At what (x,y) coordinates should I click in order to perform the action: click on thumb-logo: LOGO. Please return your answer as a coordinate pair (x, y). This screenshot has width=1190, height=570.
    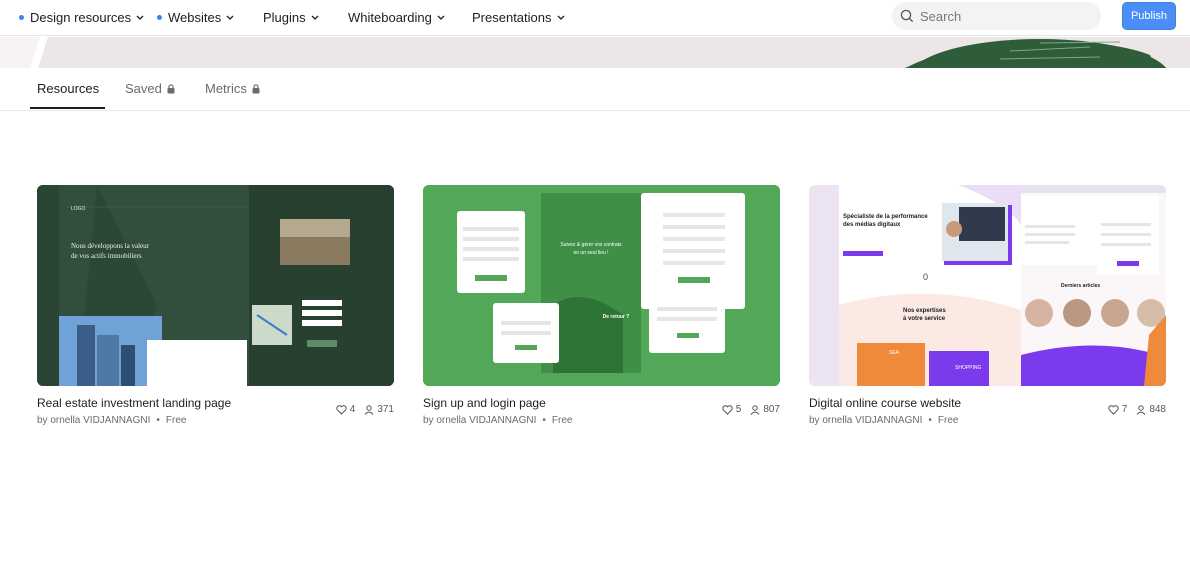
    Looking at the image, I should click on (78, 209).